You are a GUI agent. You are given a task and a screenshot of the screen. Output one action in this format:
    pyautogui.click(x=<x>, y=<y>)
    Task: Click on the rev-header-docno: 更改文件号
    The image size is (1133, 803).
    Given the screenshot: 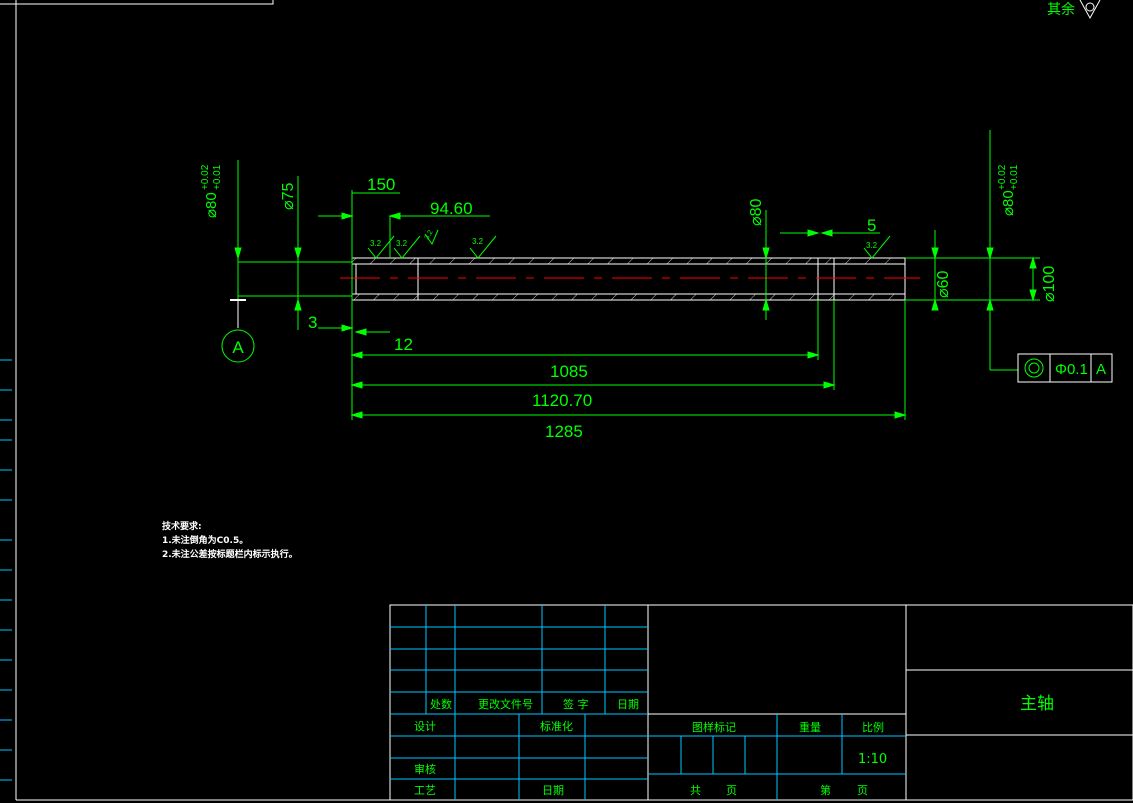 What is the action you would take?
    pyautogui.click(x=505, y=704)
    